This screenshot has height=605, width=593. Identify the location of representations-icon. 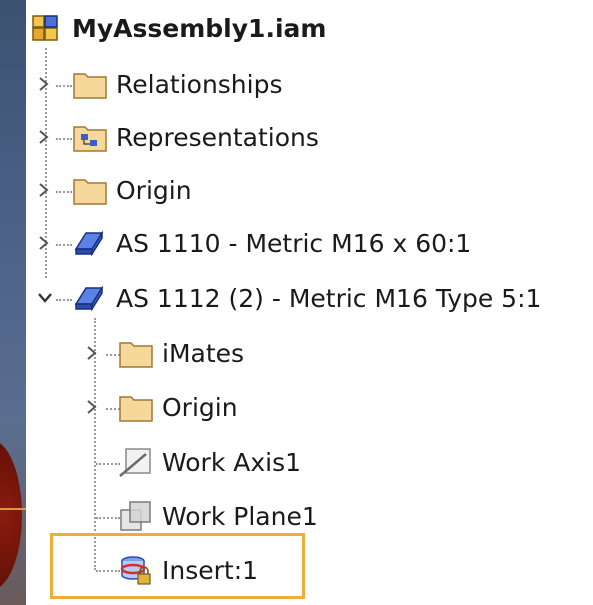
(90, 139).